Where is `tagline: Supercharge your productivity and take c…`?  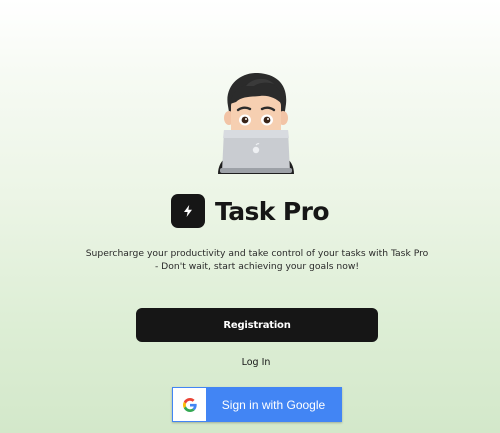
tagline: Supercharge your productivity and take c… is located at coordinates (257, 260).